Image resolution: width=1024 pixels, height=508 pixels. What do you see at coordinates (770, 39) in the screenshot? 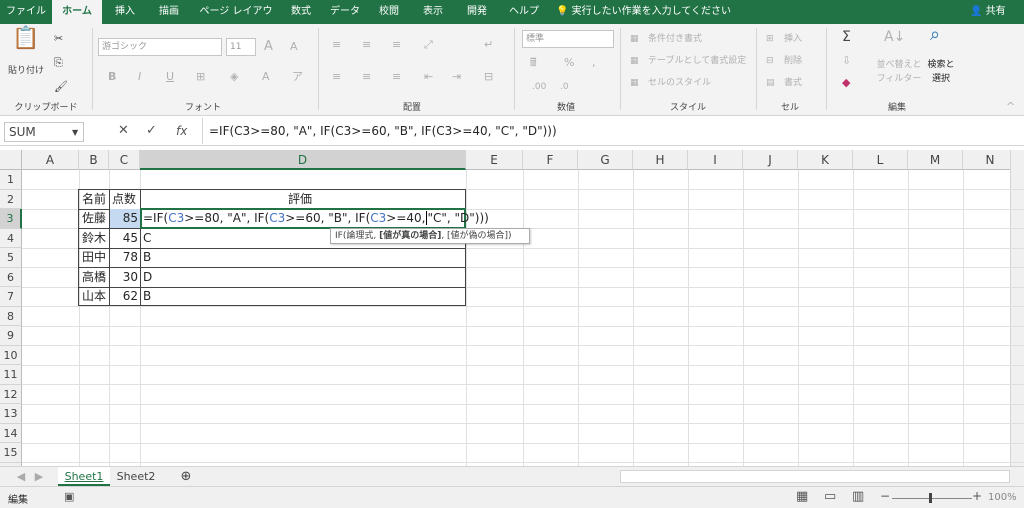
I see `insert-cells-icon: ⊞` at bounding box center [770, 39].